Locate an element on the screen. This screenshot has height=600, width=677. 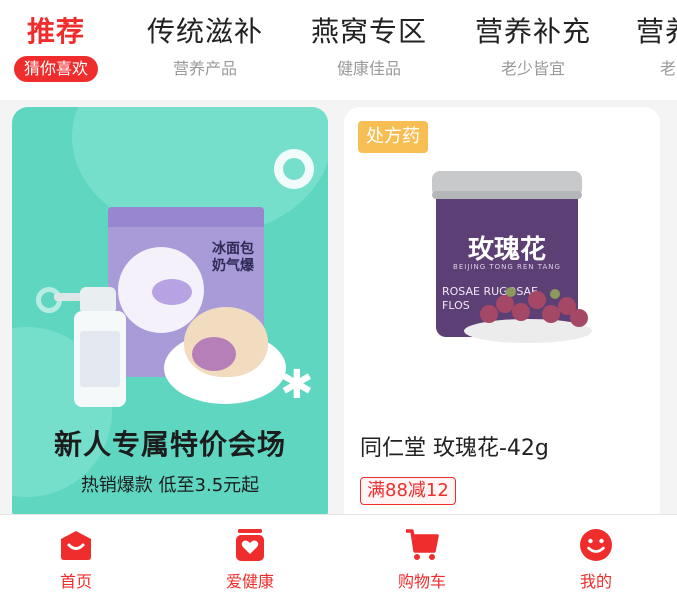
nav-label: 首页 is located at coordinates (75, 581).